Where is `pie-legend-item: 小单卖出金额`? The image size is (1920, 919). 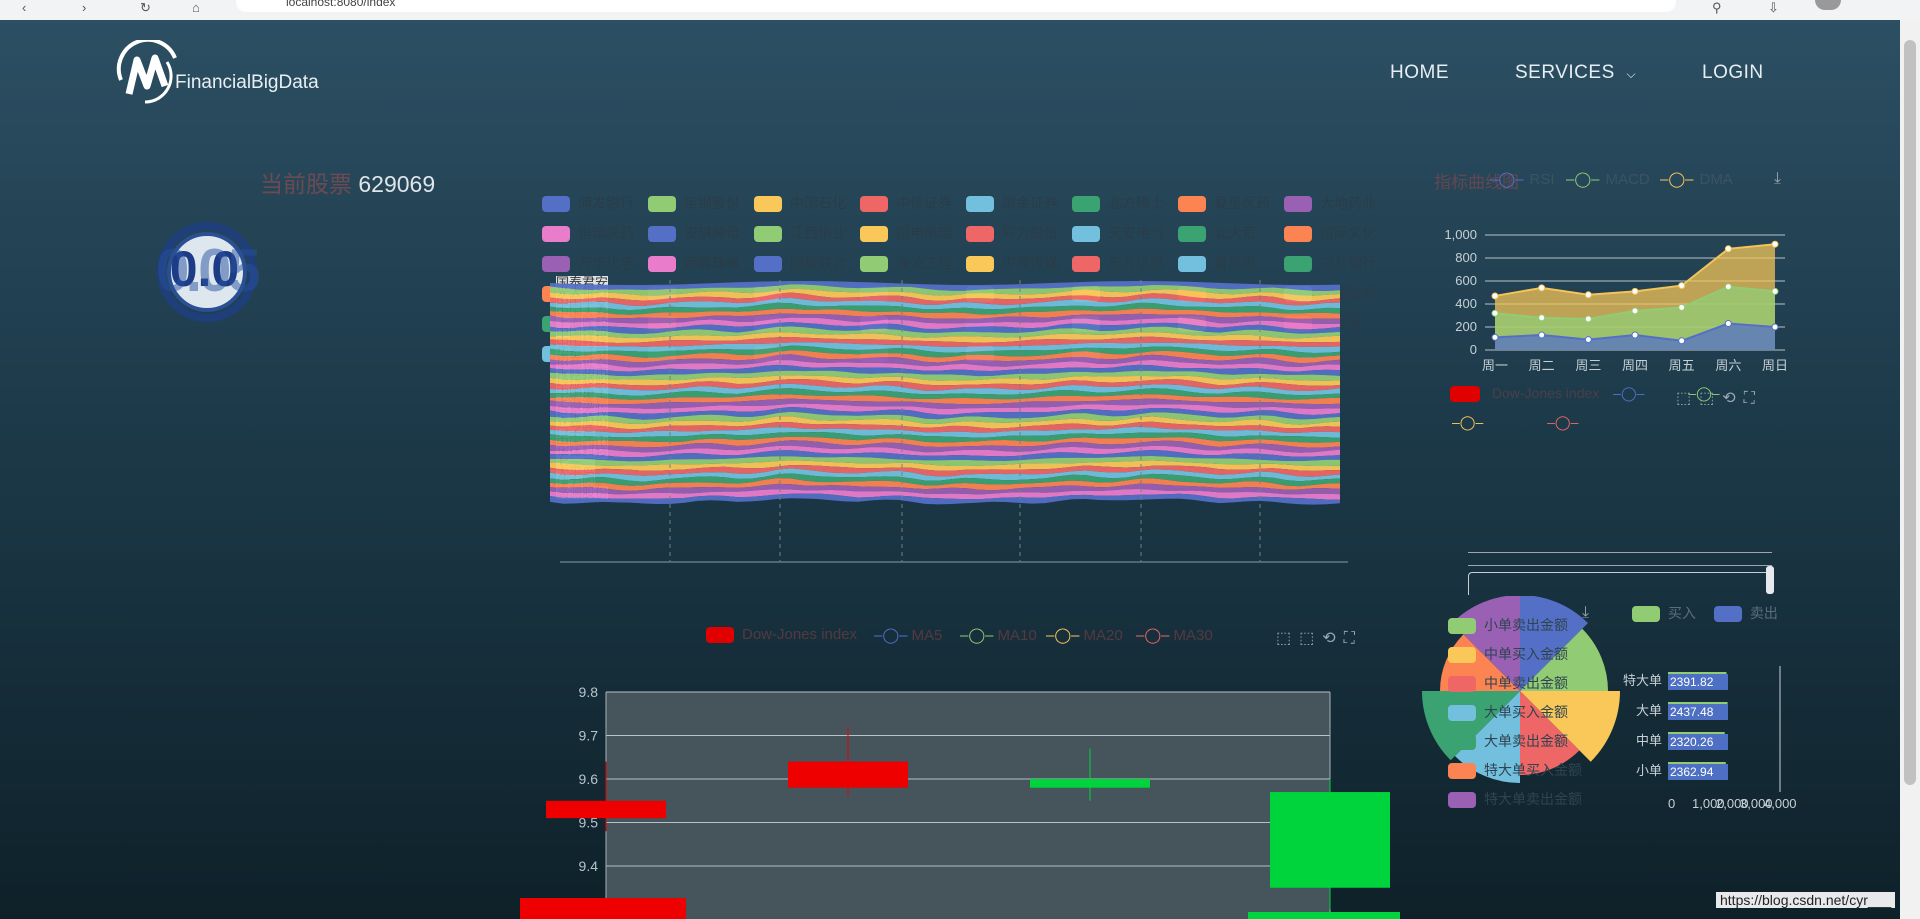 pie-legend-item: 小单卖出金额 is located at coordinates (1508, 625).